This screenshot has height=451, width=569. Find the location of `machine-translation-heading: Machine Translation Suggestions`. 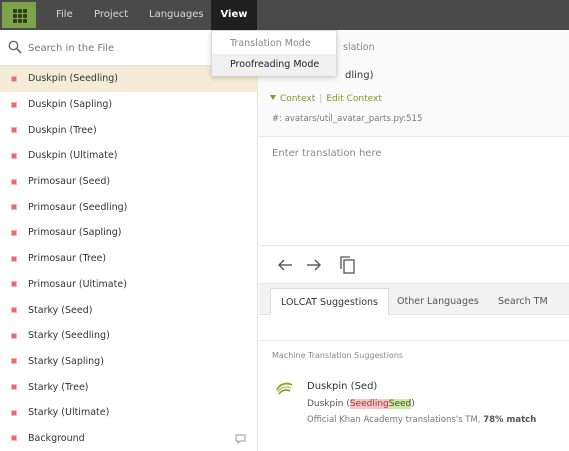

machine-translation-heading: Machine Translation Suggestions is located at coordinates (338, 355).